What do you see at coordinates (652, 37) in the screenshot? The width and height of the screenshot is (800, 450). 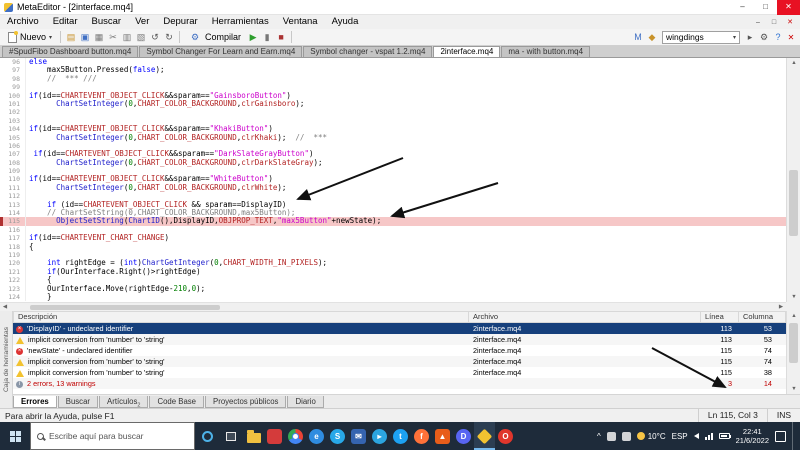 I see `terminal-icon: ◆` at bounding box center [652, 37].